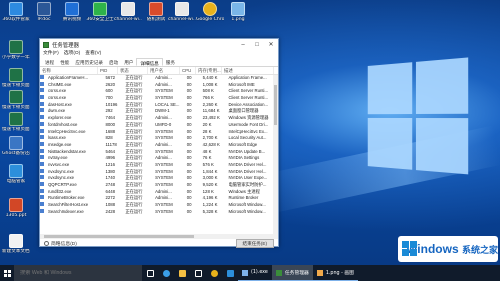 The width and height of the screenshot is (500, 281). I want to click on desktop-icon-slow-page-1: 慢速卡顿页面1.xlsx, so click(16, 78).